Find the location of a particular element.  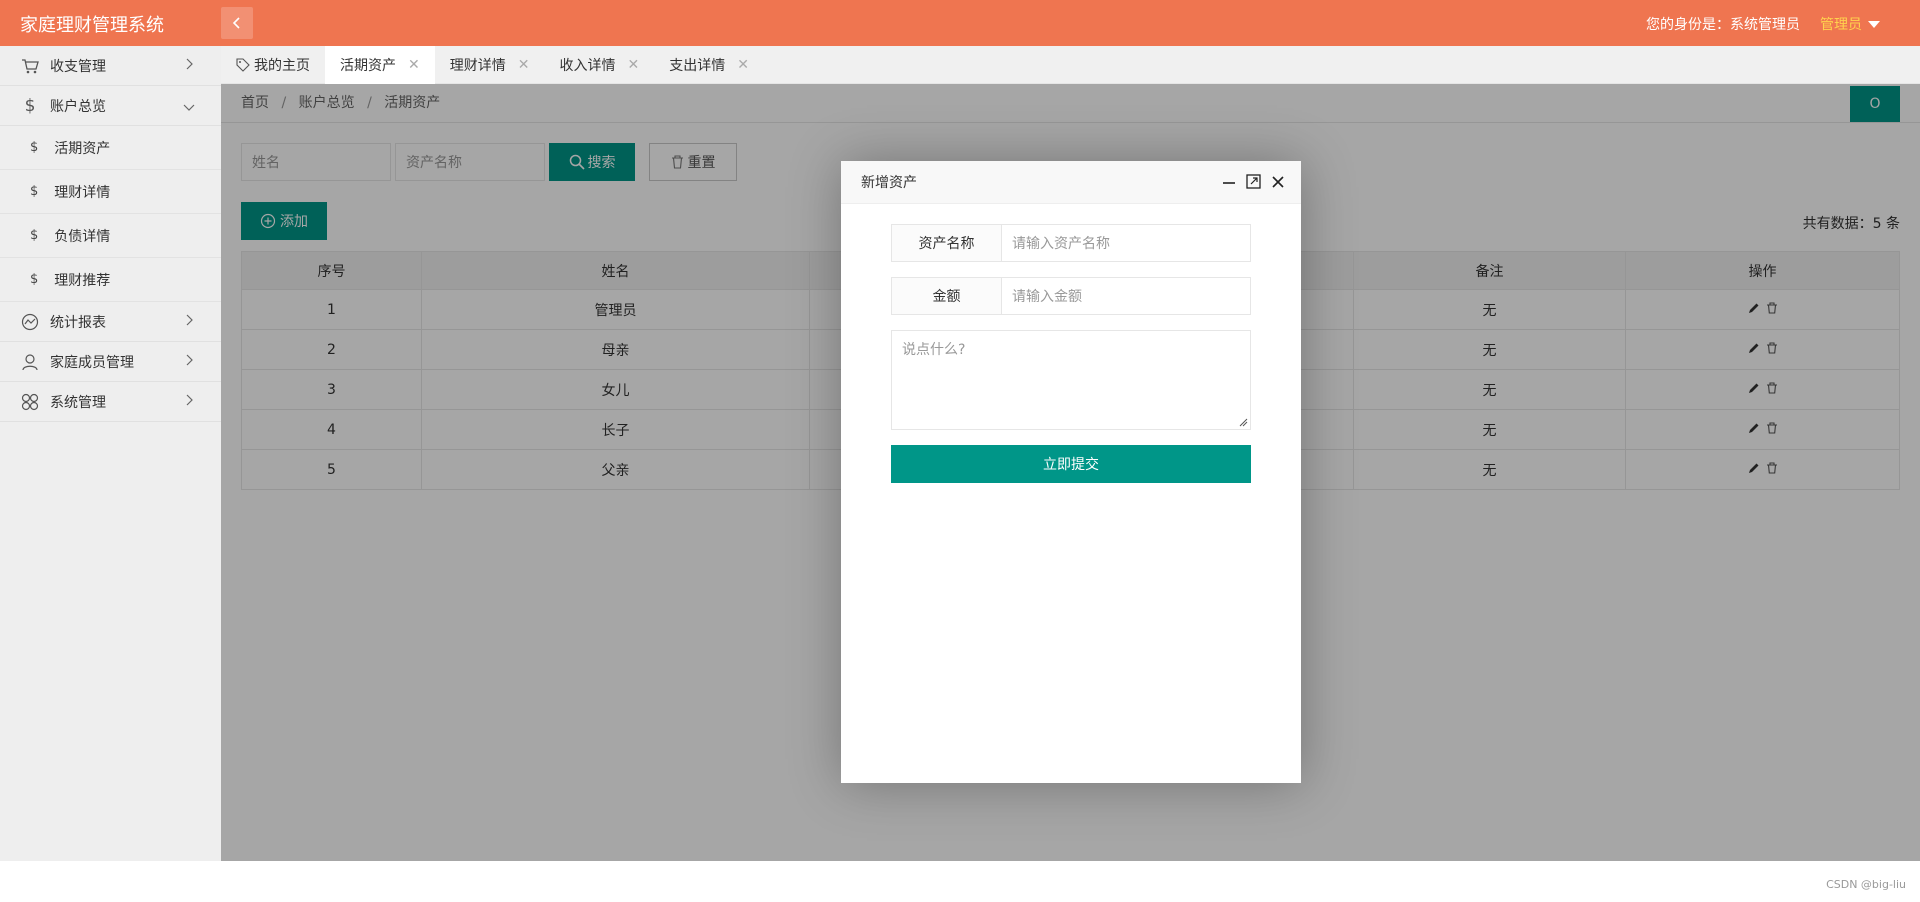

tab-label: 活期资产 is located at coordinates (368, 66).